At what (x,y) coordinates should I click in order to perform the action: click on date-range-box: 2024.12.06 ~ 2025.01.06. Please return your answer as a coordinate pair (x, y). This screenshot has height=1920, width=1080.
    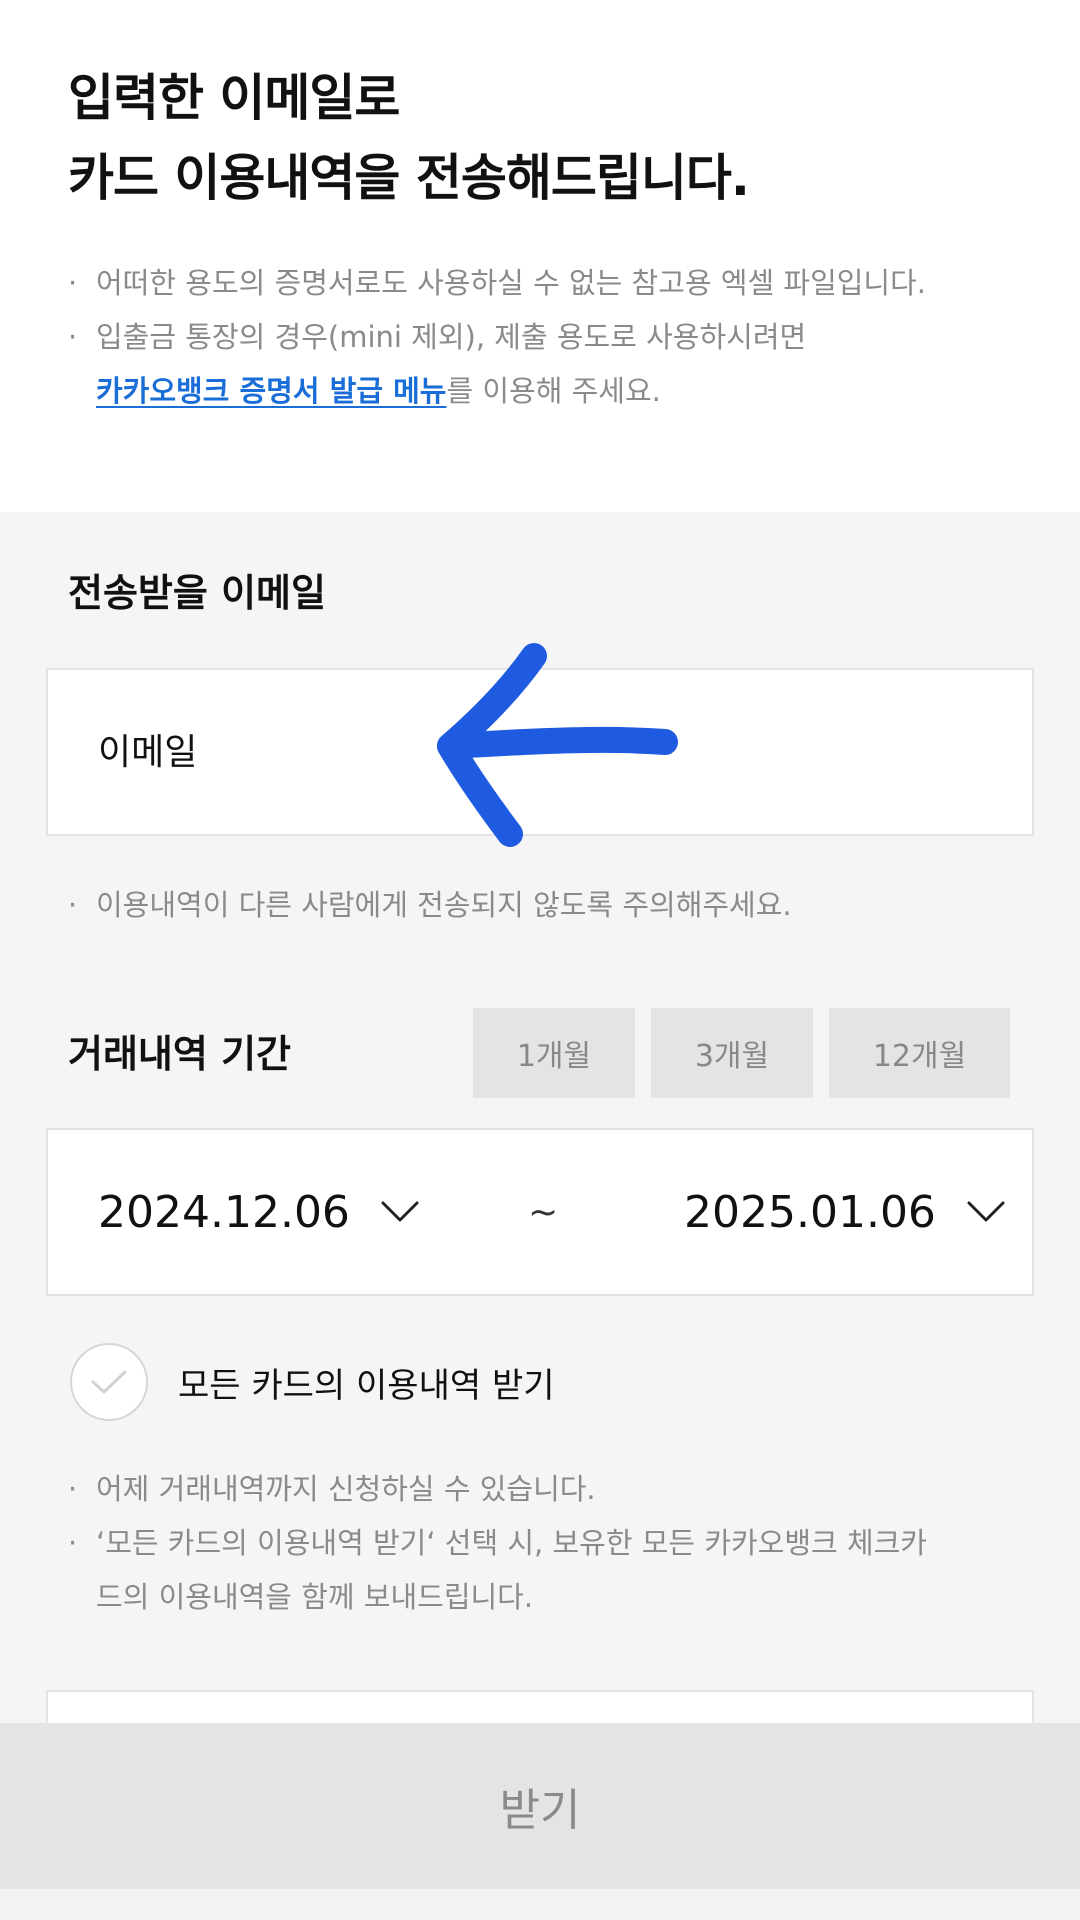
    Looking at the image, I should click on (540, 1212).